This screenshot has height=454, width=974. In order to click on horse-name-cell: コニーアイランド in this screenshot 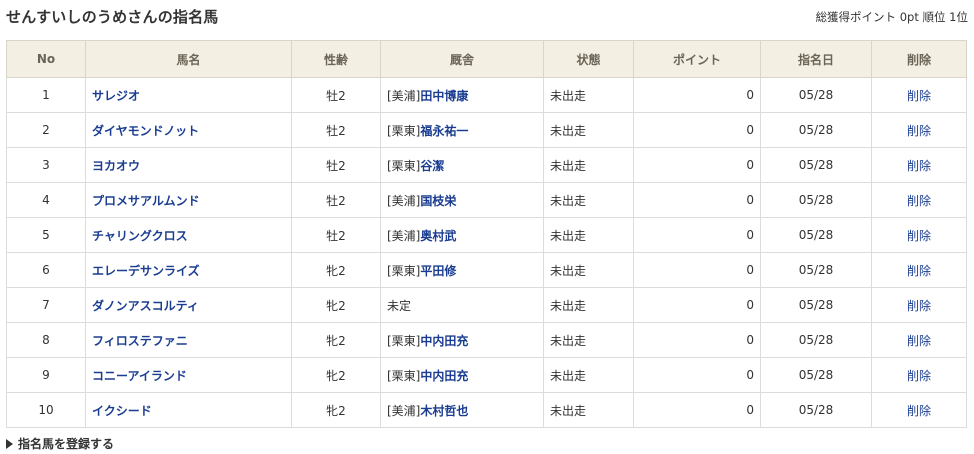, I will do `click(188, 375)`.